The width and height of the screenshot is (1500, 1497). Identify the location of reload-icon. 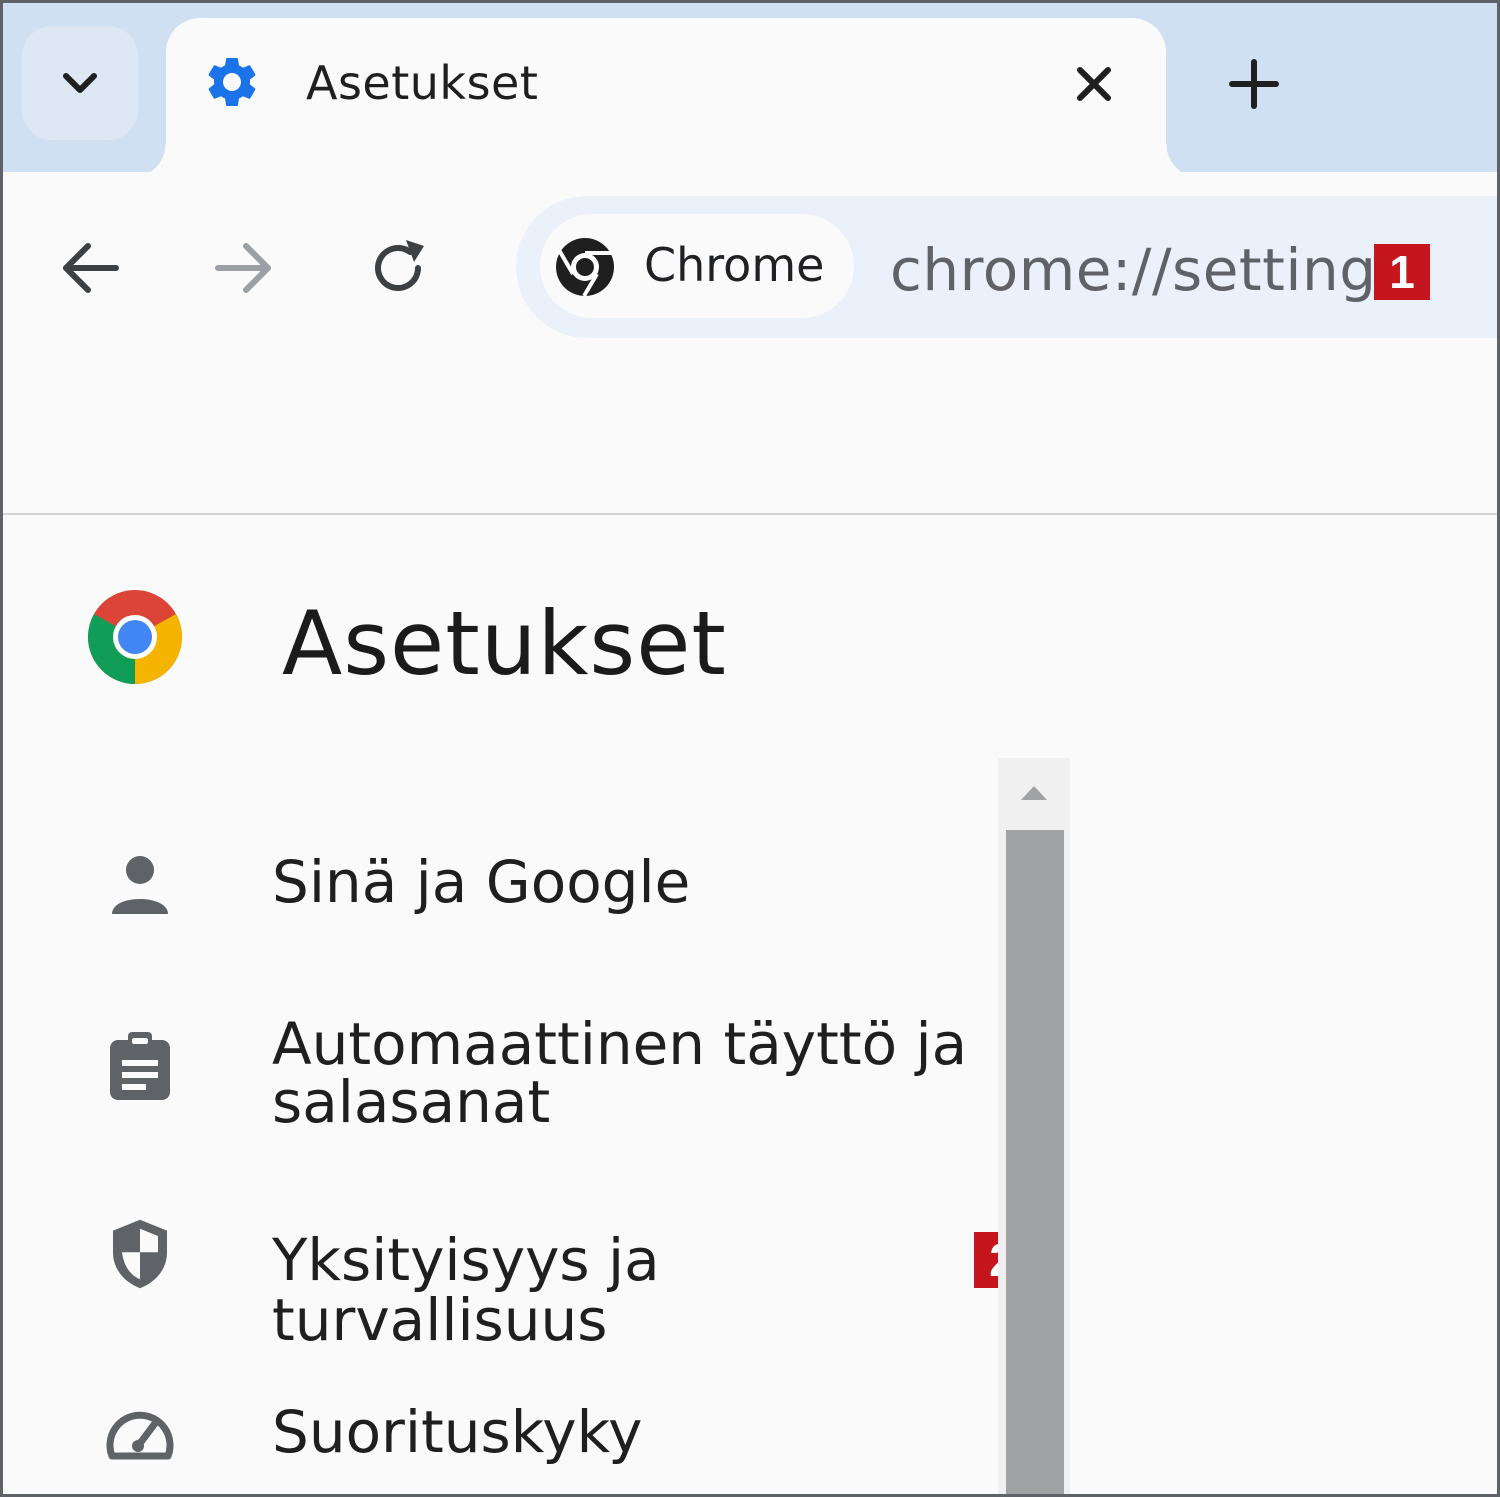
(398, 268).